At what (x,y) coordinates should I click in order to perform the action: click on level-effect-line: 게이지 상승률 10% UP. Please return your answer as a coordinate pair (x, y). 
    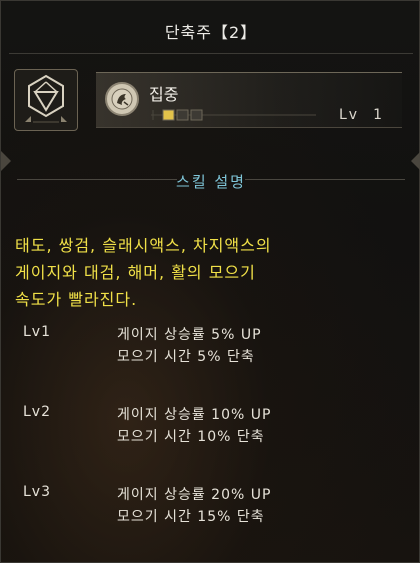
    Looking at the image, I should click on (194, 415).